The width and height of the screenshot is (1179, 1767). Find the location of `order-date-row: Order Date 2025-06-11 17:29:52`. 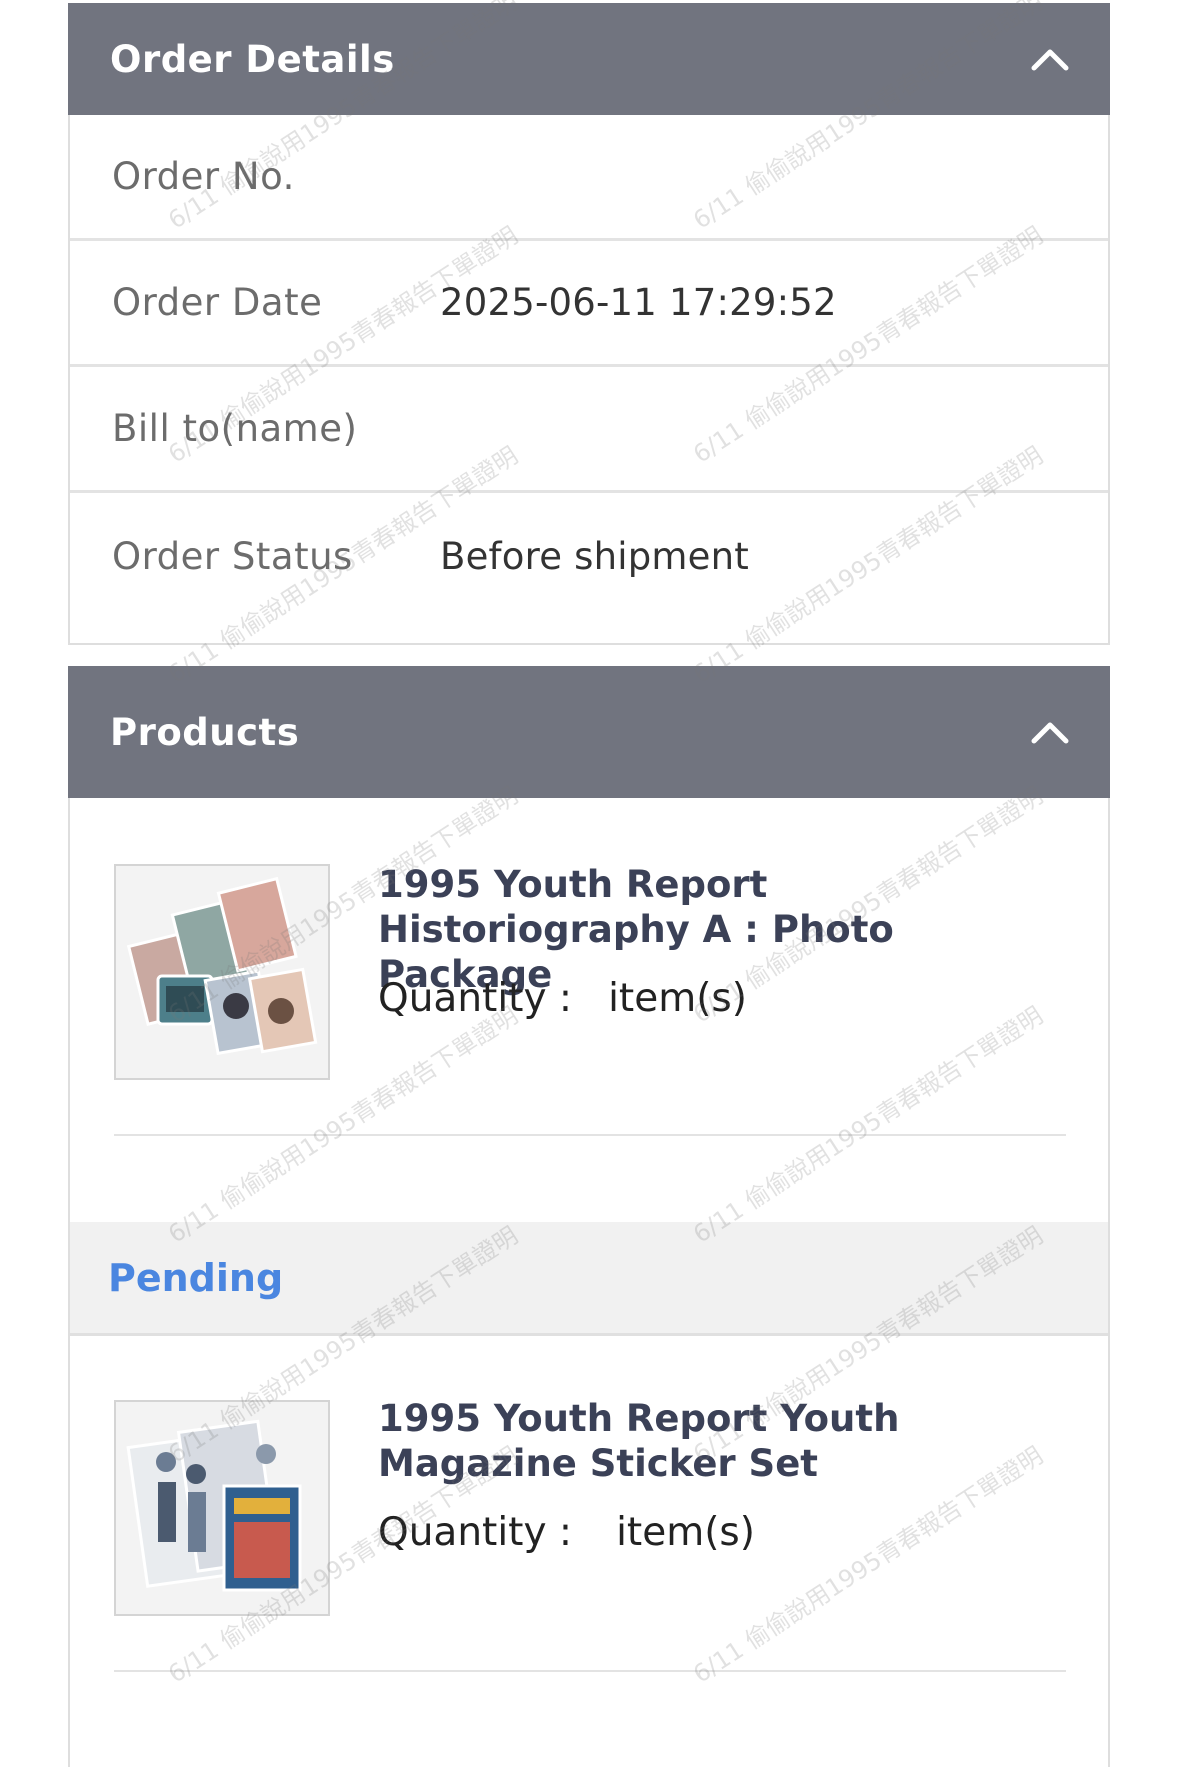

order-date-row: Order Date 2025-06-11 17:29:52 is located at coordinates (589, 304).